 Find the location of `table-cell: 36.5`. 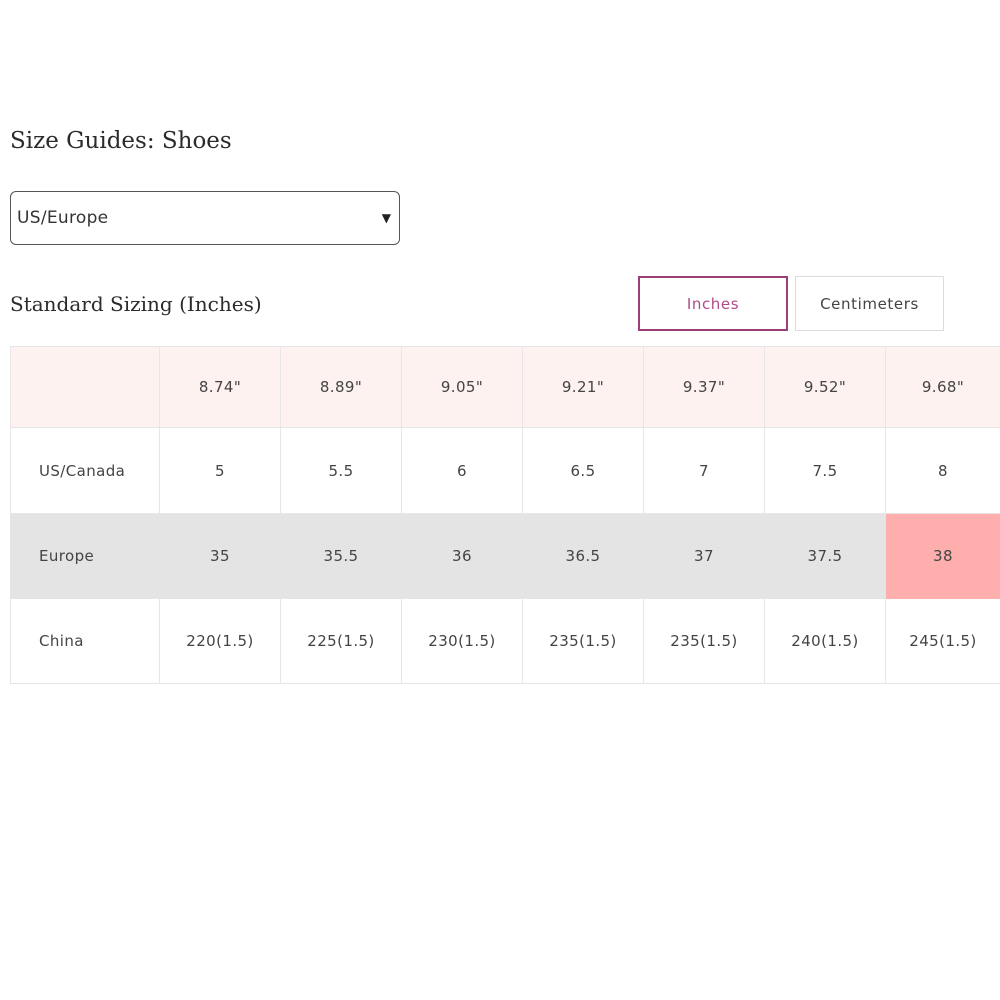

table-cell: 36.5 is located at coordinates (583, 556).